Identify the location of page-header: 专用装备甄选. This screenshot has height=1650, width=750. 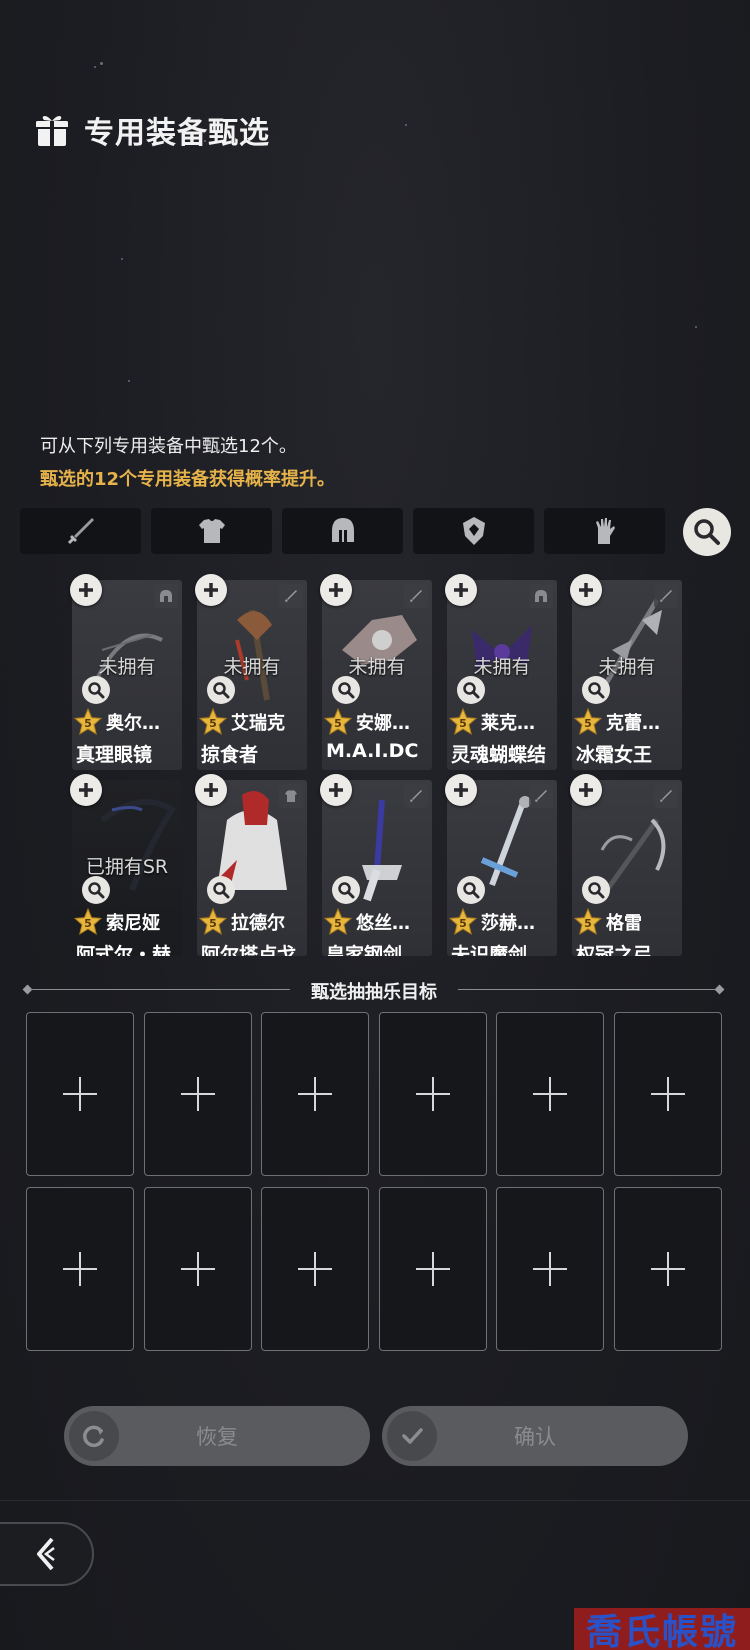
(151, 130).